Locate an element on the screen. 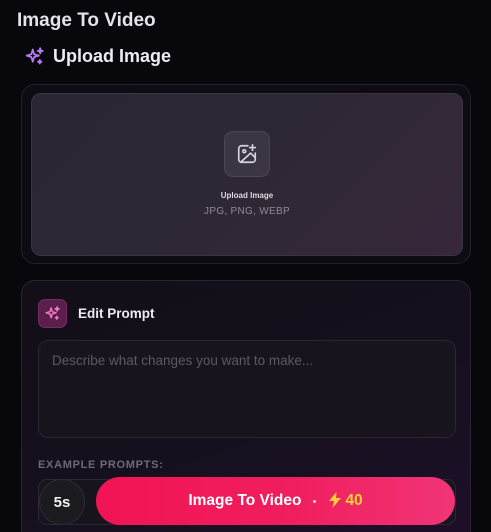 Image resolution: width=491 pixels, height=532 pixels. prompt-section-title: Edit Prompt is located at coordinates (116, 313).